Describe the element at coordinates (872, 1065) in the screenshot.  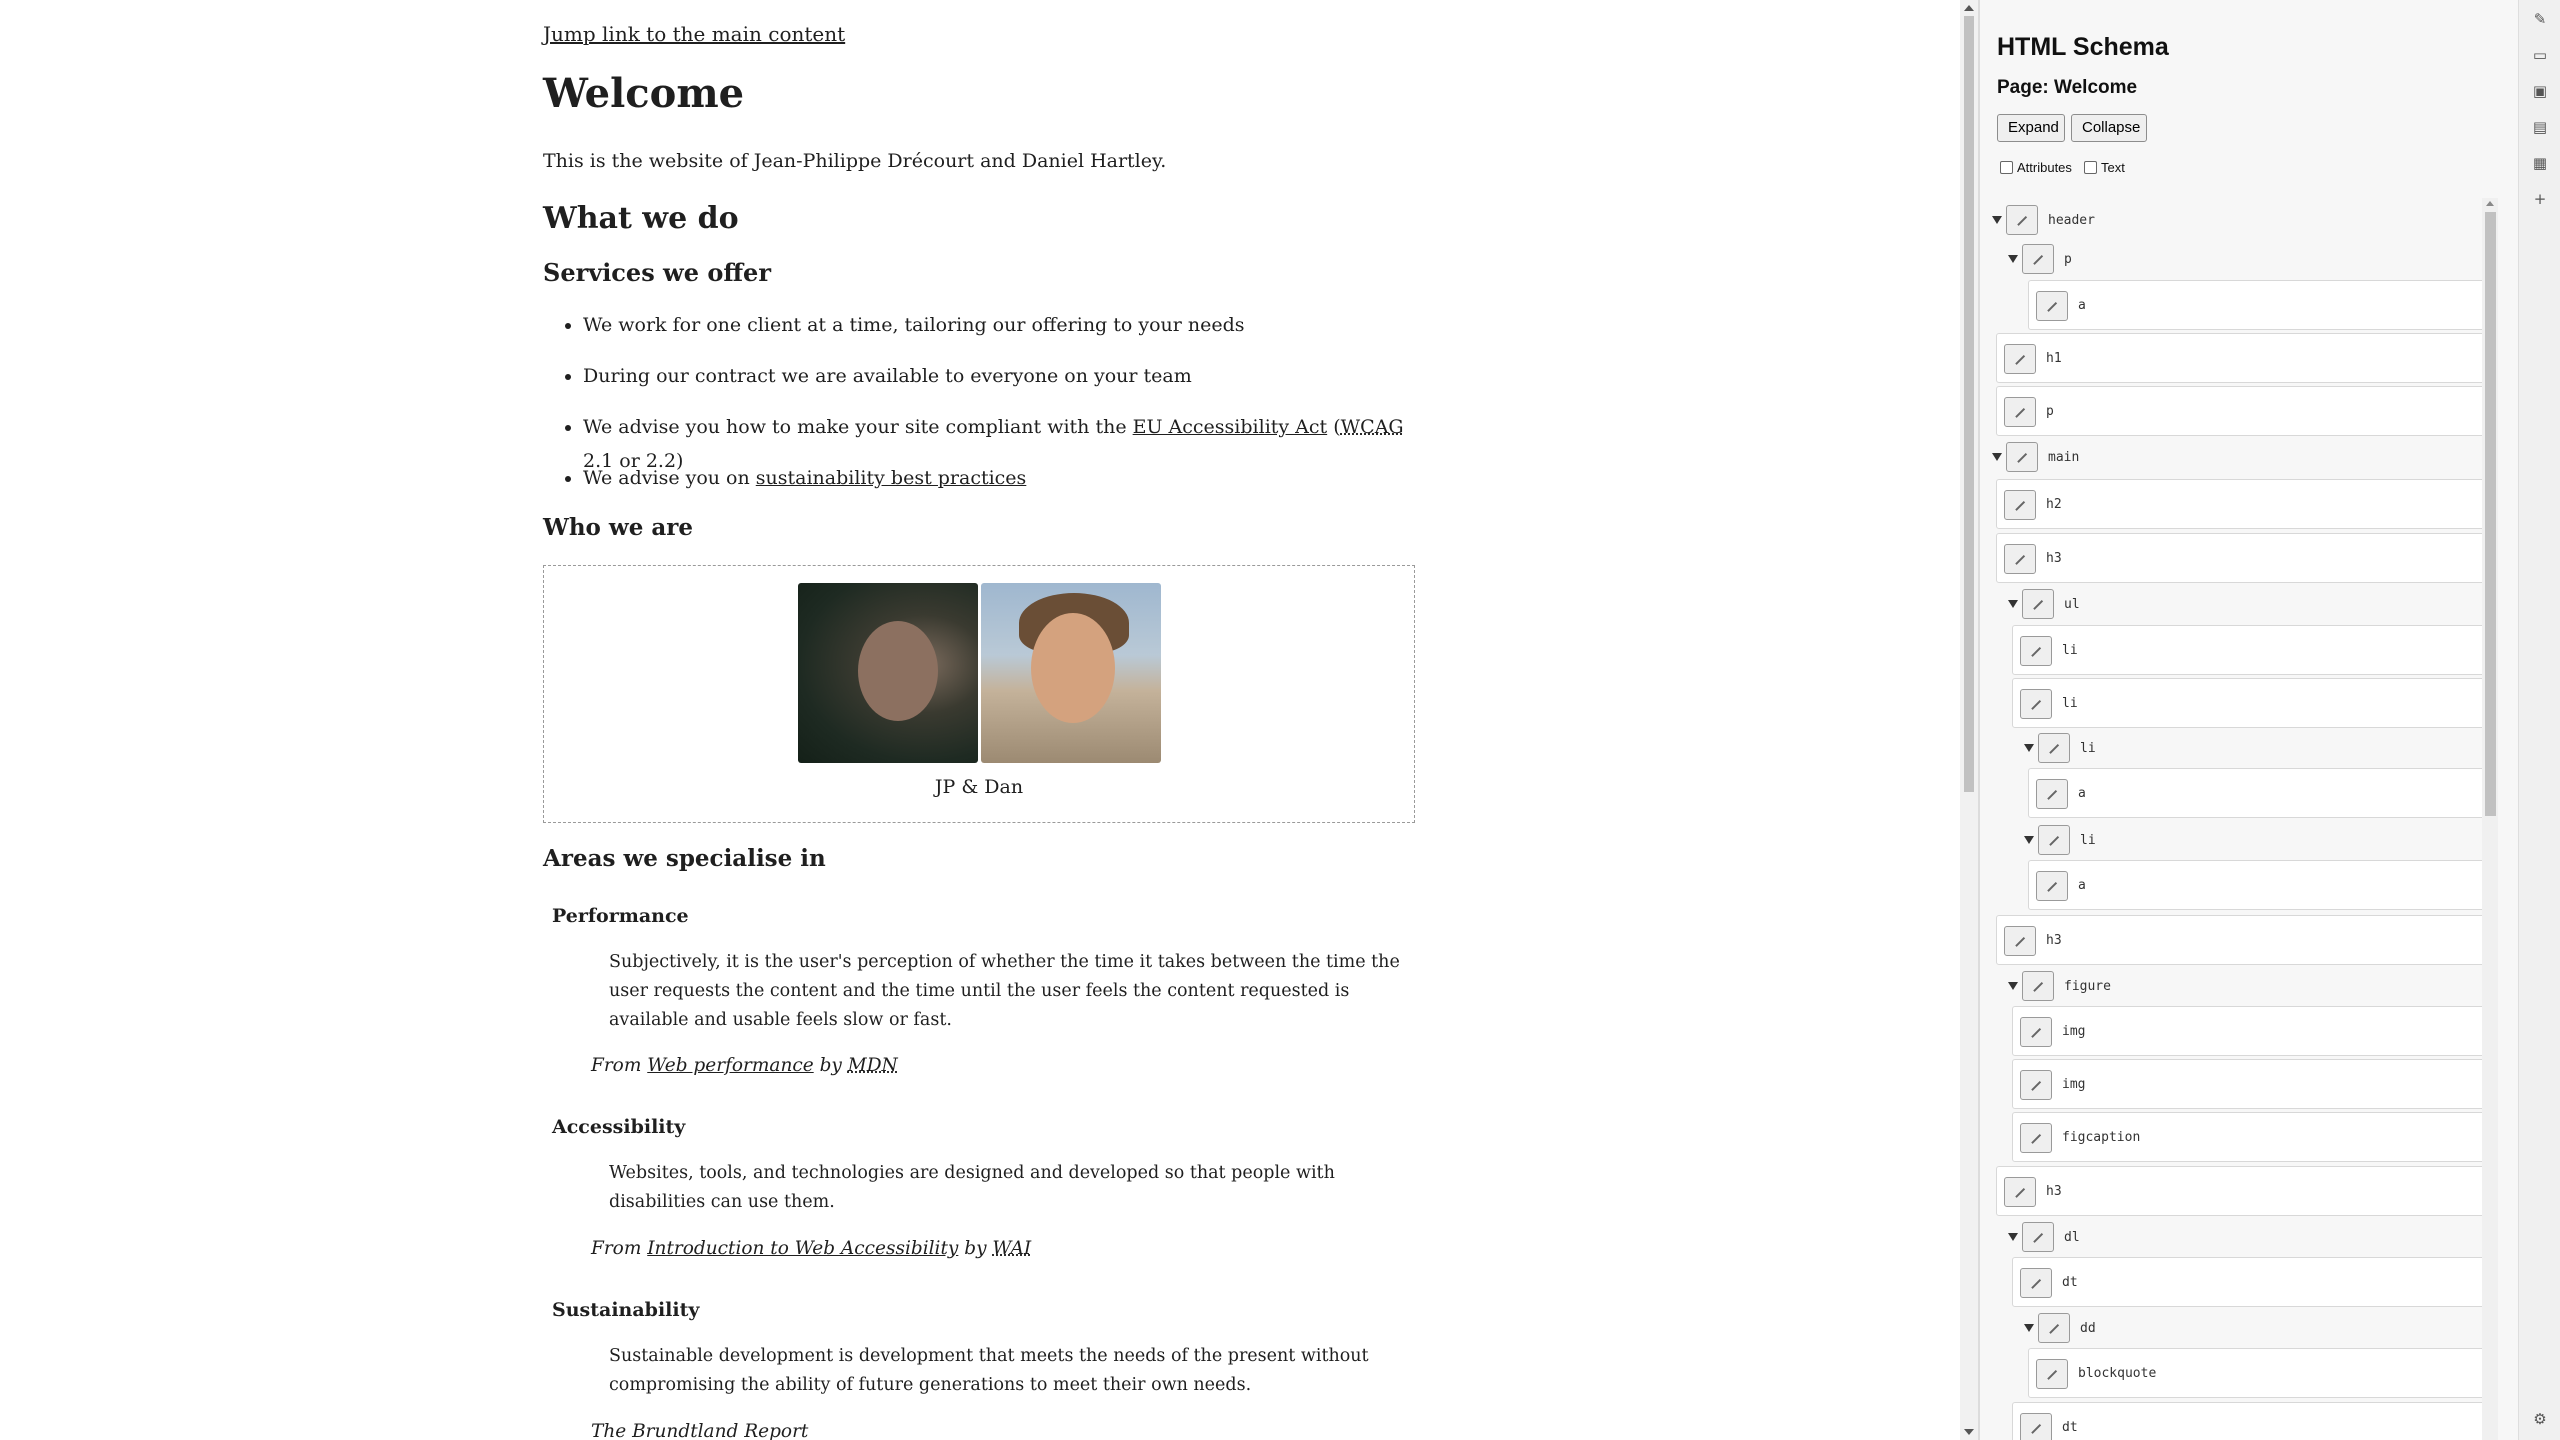
I see `mdn-abbr: MDN` at that location.